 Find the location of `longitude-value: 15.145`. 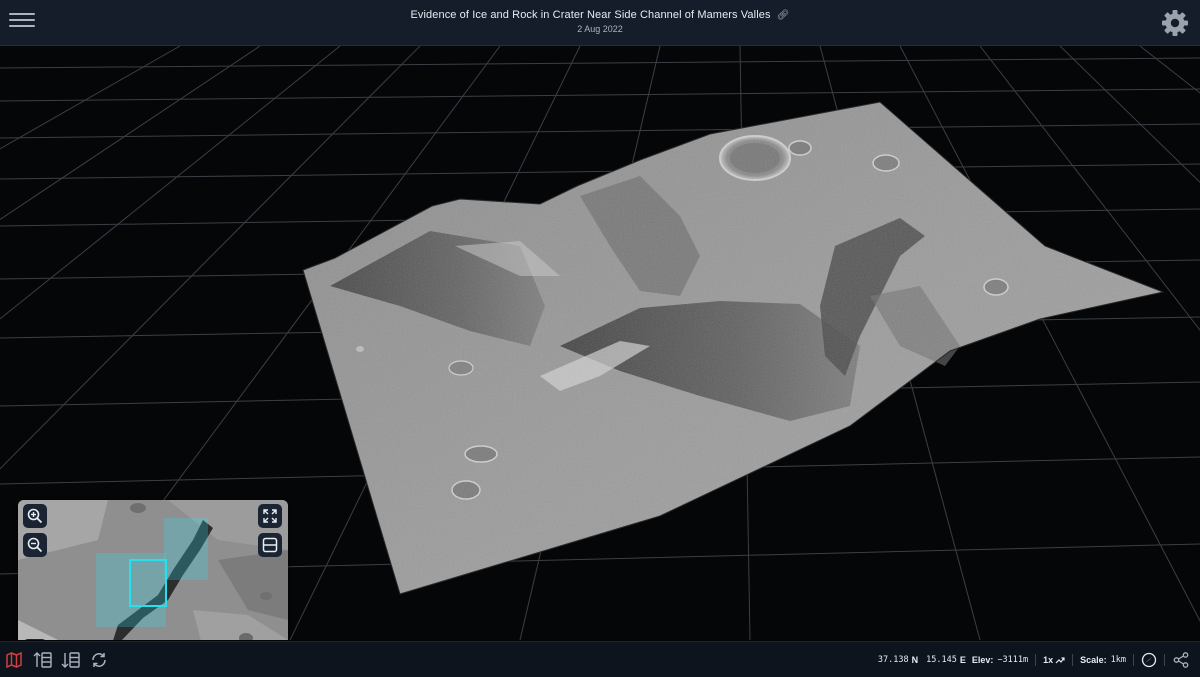

longitude-value: 15.145 is located at coordinates (941, 659).